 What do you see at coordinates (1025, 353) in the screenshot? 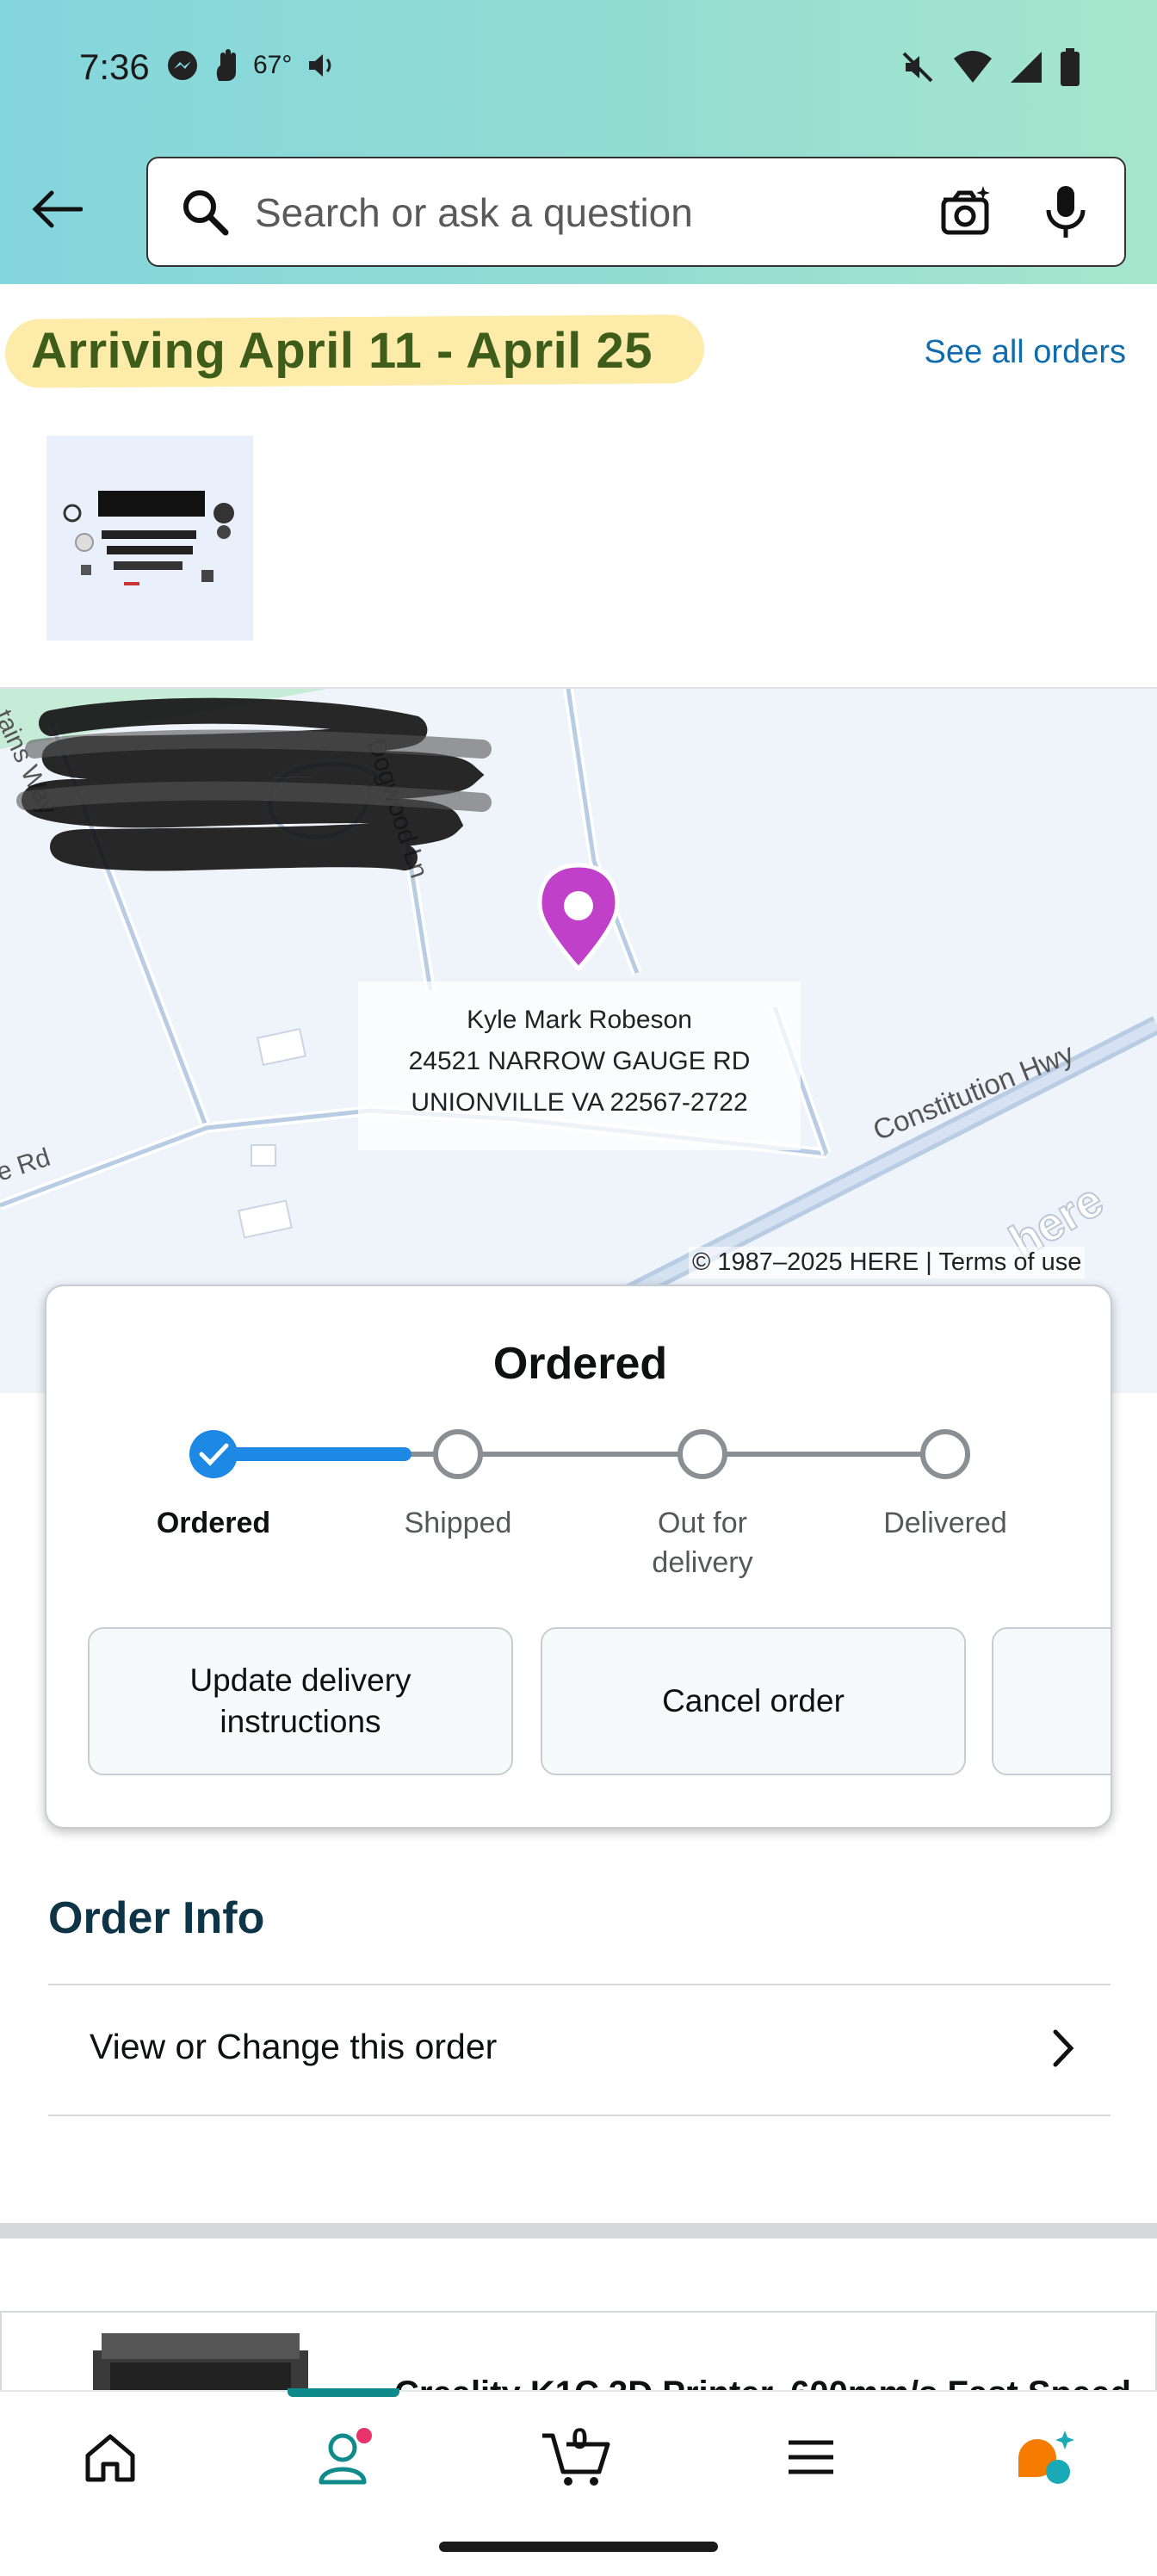
I see `see-all-orders-link: See all orders` at bounding box center [1025, 353].